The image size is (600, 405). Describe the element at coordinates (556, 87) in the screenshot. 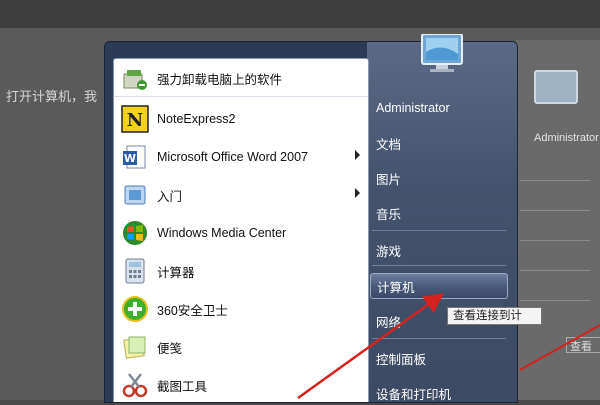

I see `background-monitor-icon` at that location.